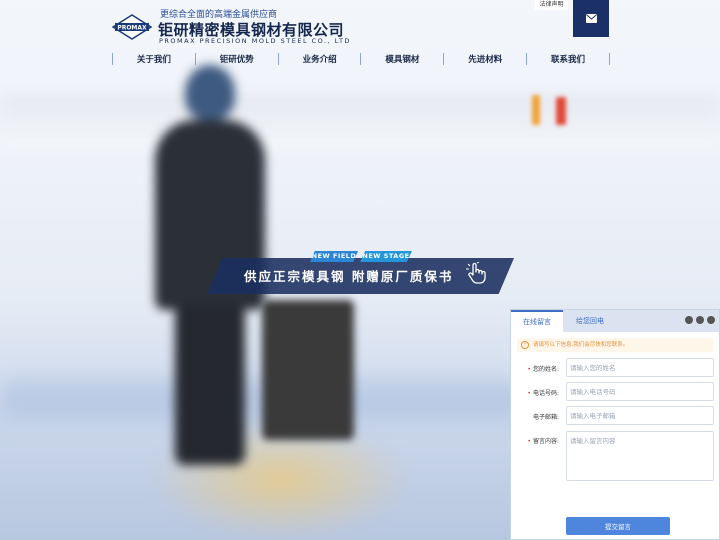 The image size is (720, 540). I want to click on banner-tag-new-field: NEW FIELD, so click(334, 256).